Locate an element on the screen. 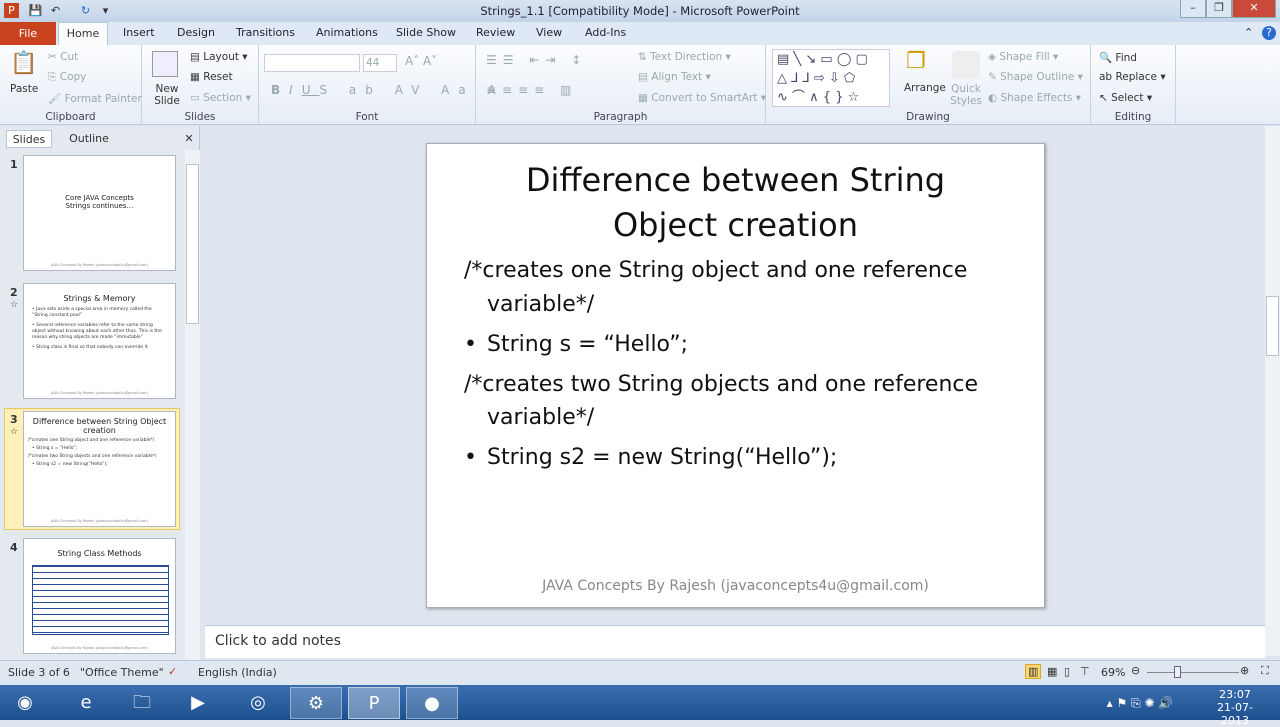  arrange-icon: ❐ is located at coordinates (916, 61).